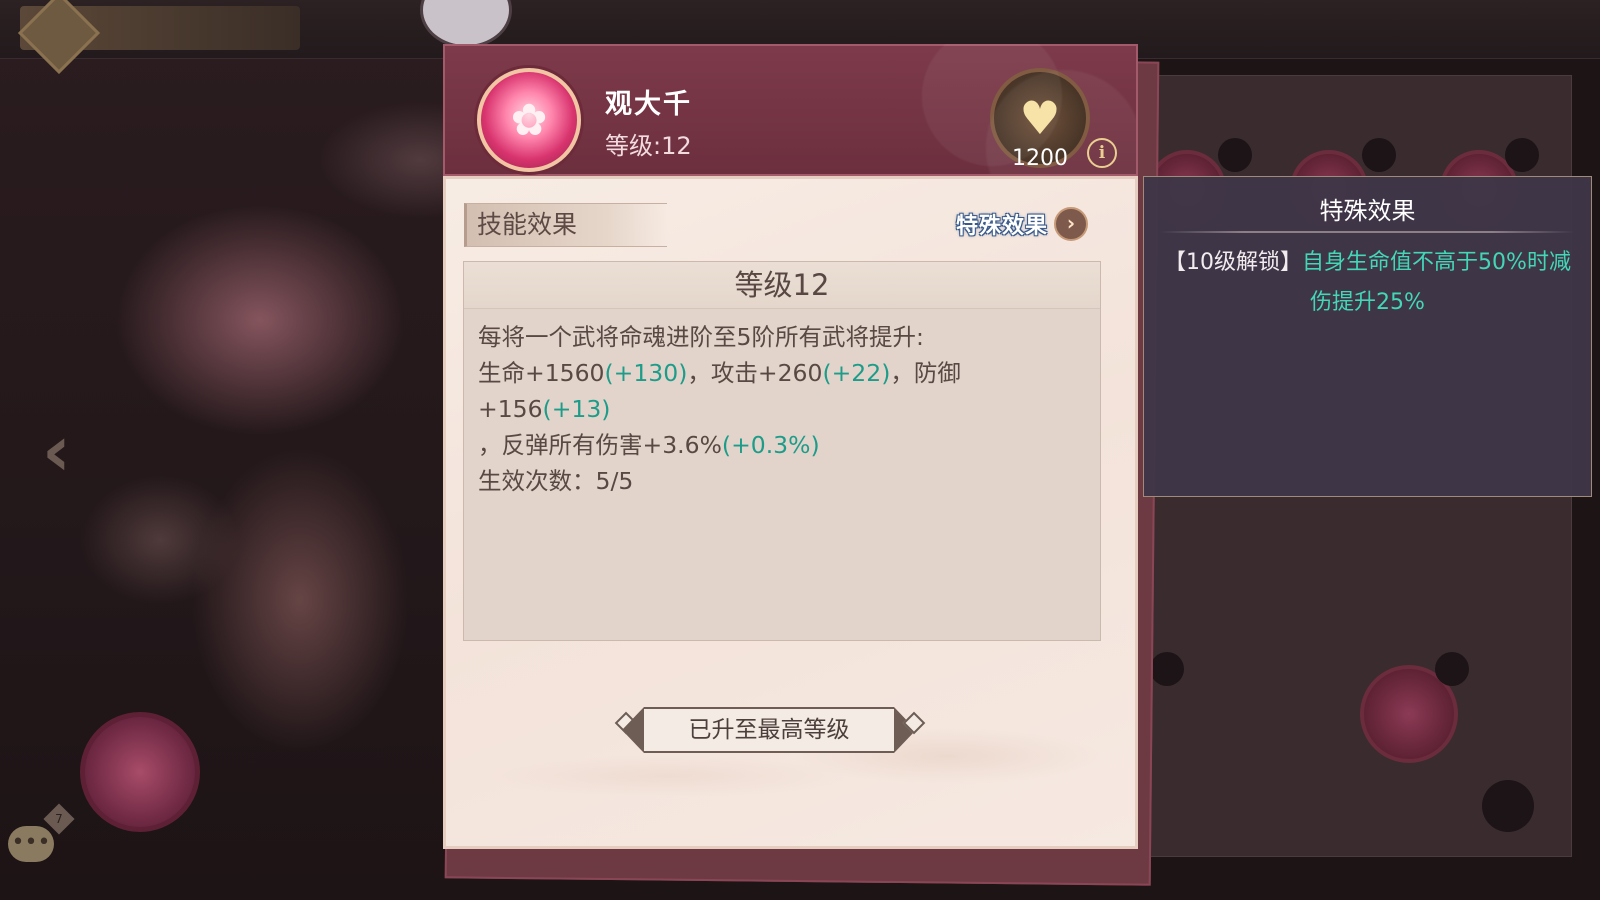  Describe the element at coordinates (782, 285) in the screenshot. I see `effect-level-title: 等级12` at that location.